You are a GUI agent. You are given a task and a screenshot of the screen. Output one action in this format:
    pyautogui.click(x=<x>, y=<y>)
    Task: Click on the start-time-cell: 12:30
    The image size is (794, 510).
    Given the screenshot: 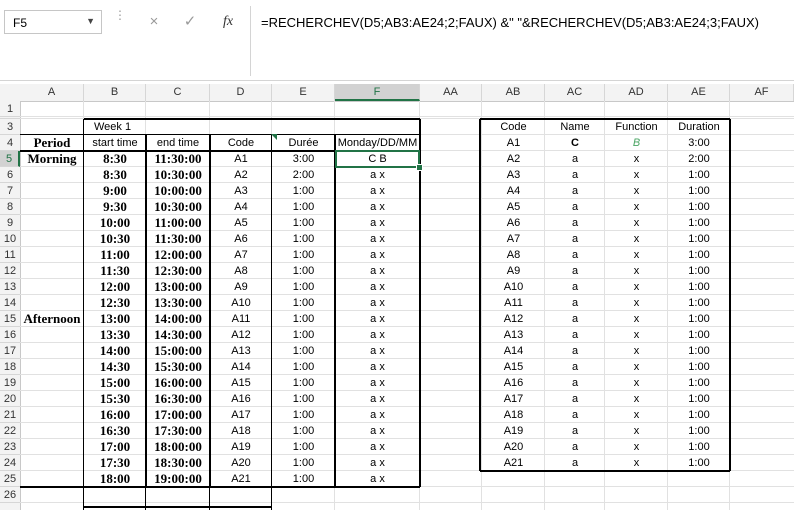 What is the action you would take?
    pyautogui.click(x=115, y=303)
    